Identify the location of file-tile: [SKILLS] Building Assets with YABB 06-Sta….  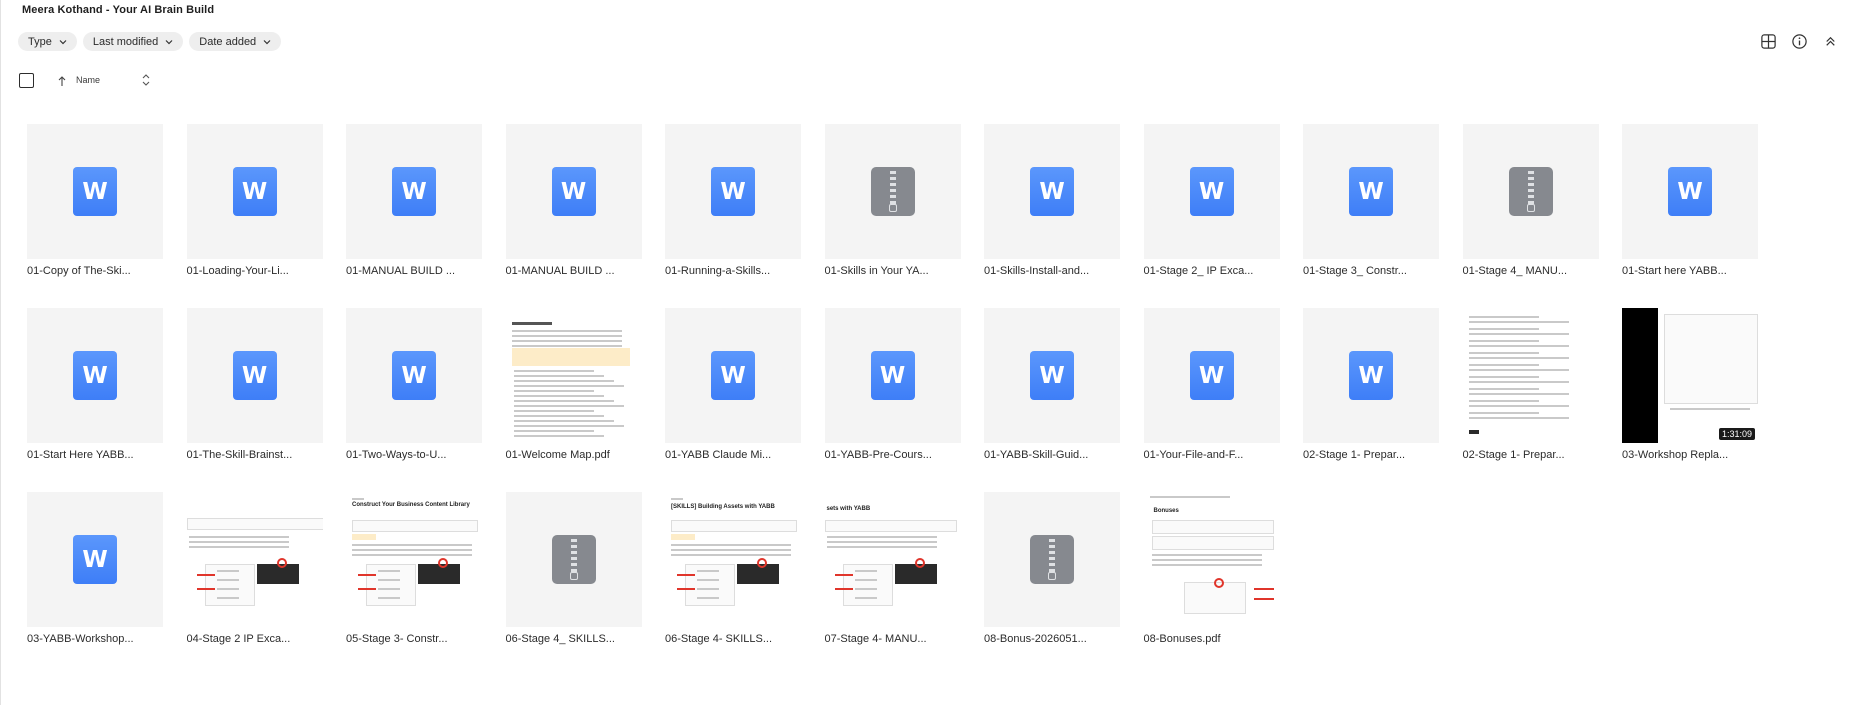
(733, 568).